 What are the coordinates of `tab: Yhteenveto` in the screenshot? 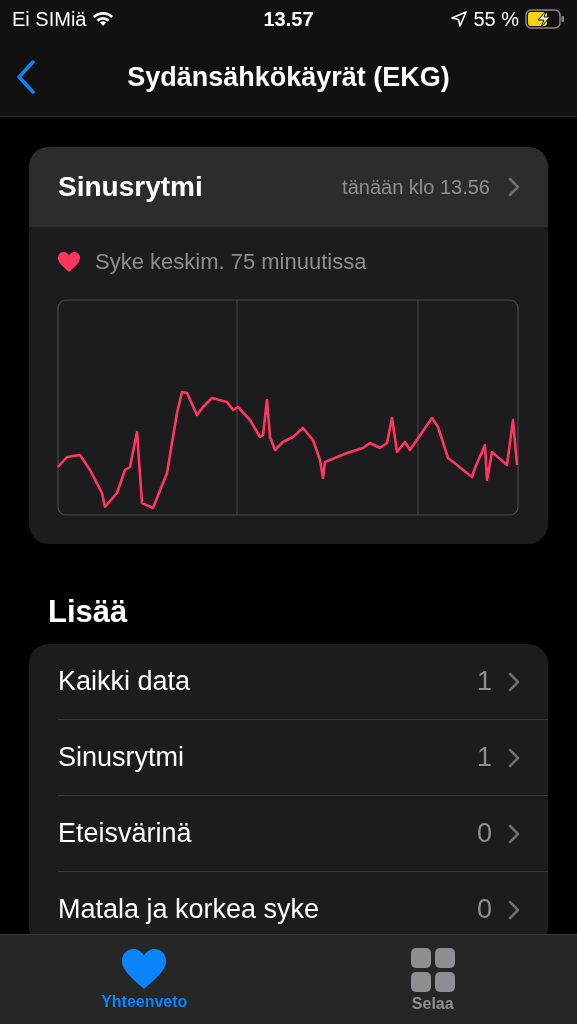 It's located at (144, 979).